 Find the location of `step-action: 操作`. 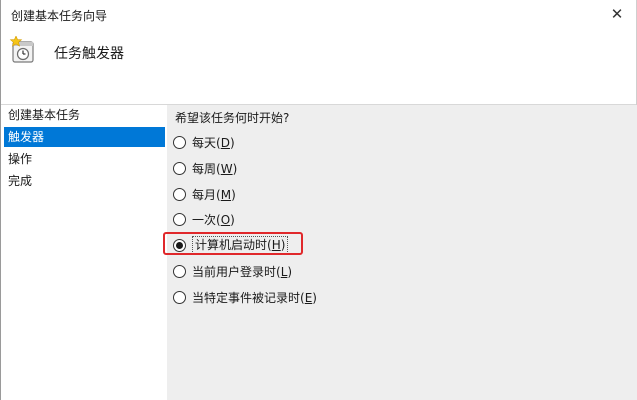

step-action: 操作 is located at coordinates (84, 159).